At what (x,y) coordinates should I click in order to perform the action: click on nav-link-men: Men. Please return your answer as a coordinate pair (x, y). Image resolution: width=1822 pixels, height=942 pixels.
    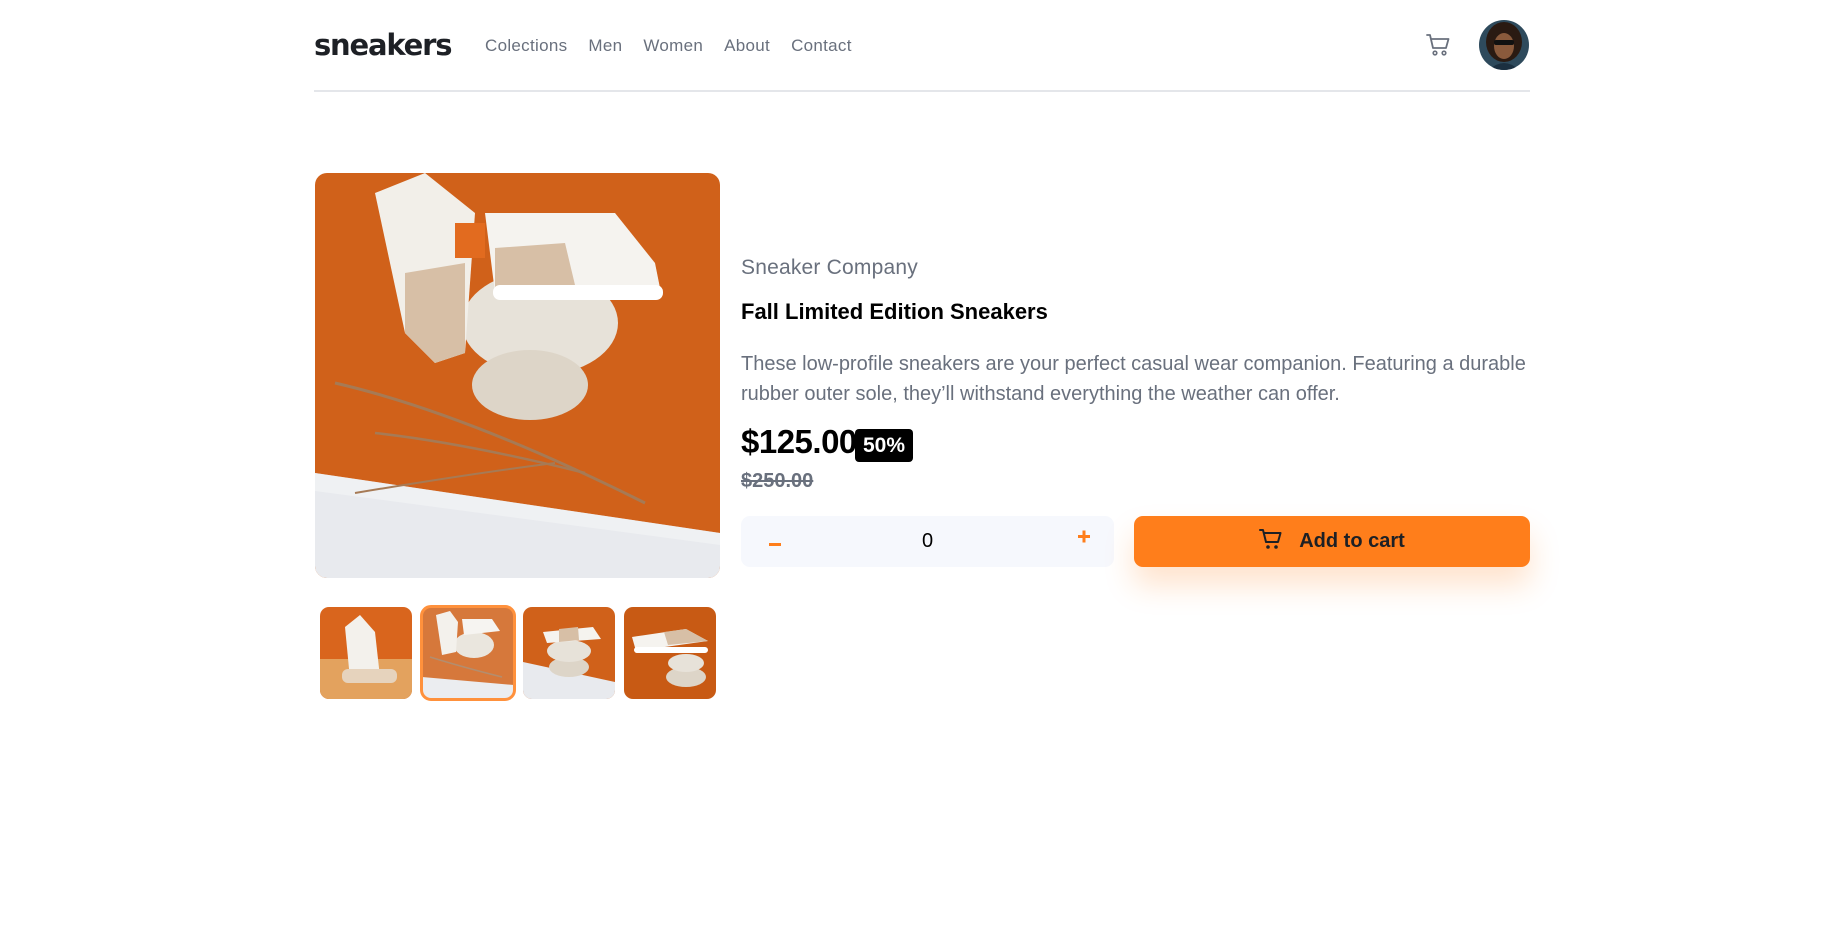
    Looking at the image, I should click on (605, 46).